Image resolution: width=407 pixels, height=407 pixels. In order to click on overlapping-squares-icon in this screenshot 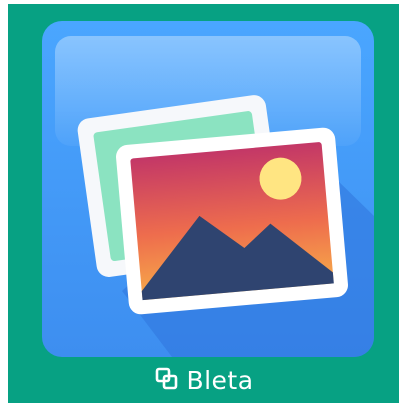, I will do `click(168, 380)`.